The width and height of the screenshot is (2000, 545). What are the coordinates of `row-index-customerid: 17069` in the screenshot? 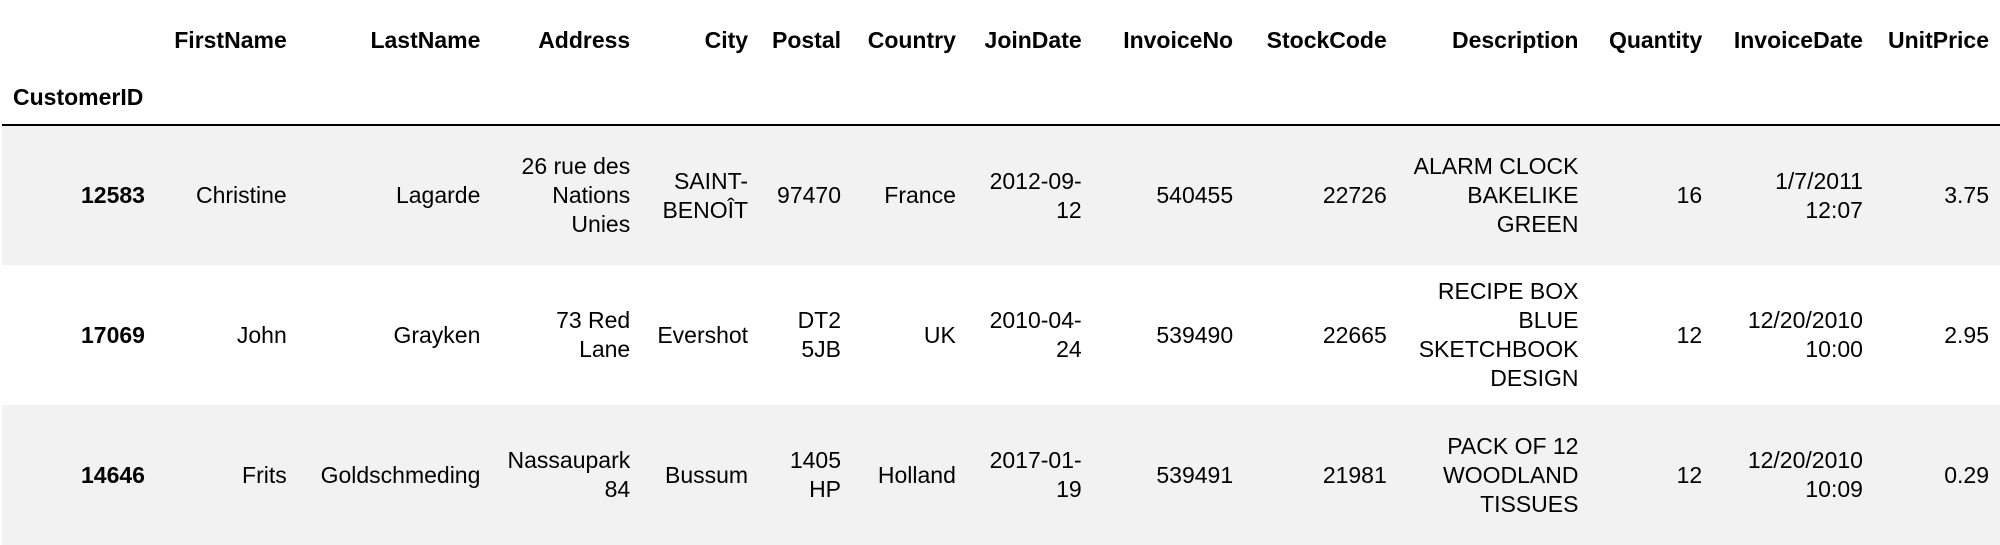 It's located at (112, 334).